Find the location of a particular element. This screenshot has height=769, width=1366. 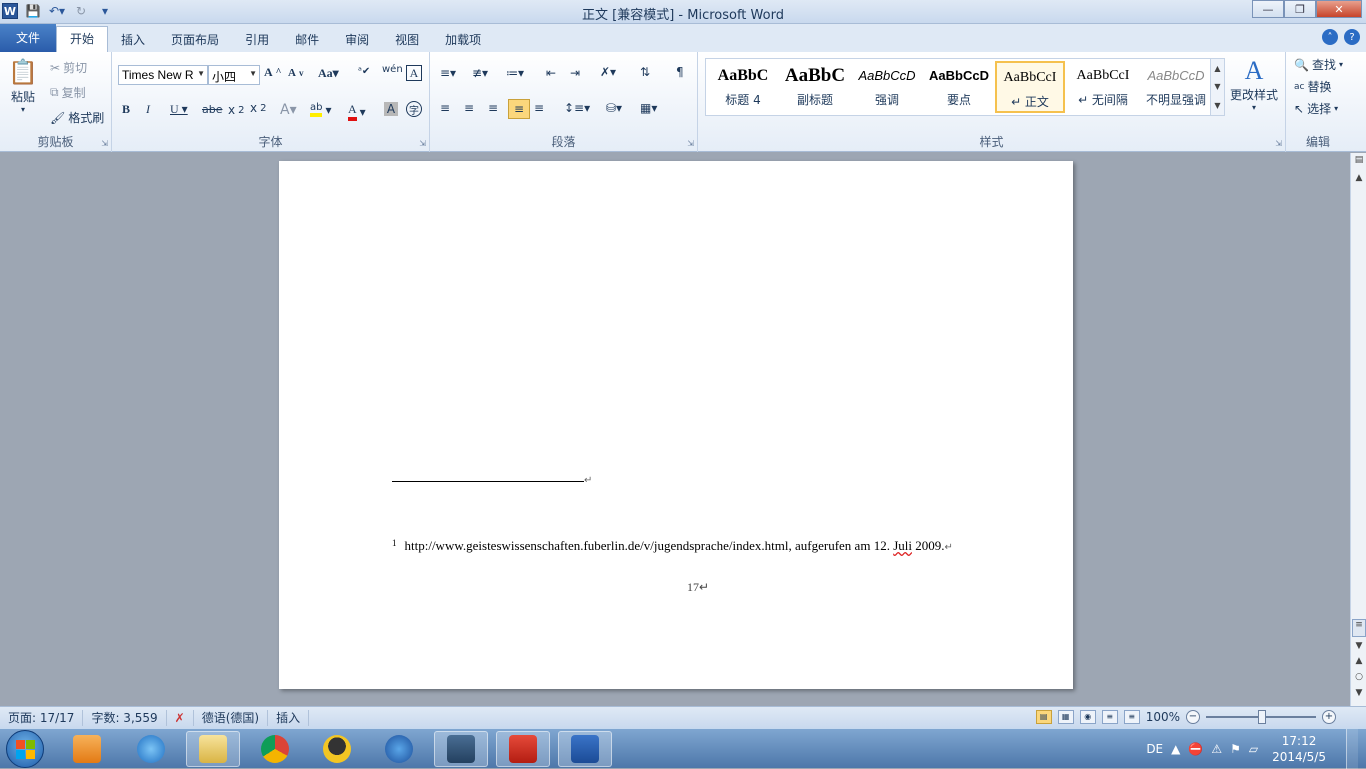

tab-addins: 加载项 is located at coordinates (463, 40).